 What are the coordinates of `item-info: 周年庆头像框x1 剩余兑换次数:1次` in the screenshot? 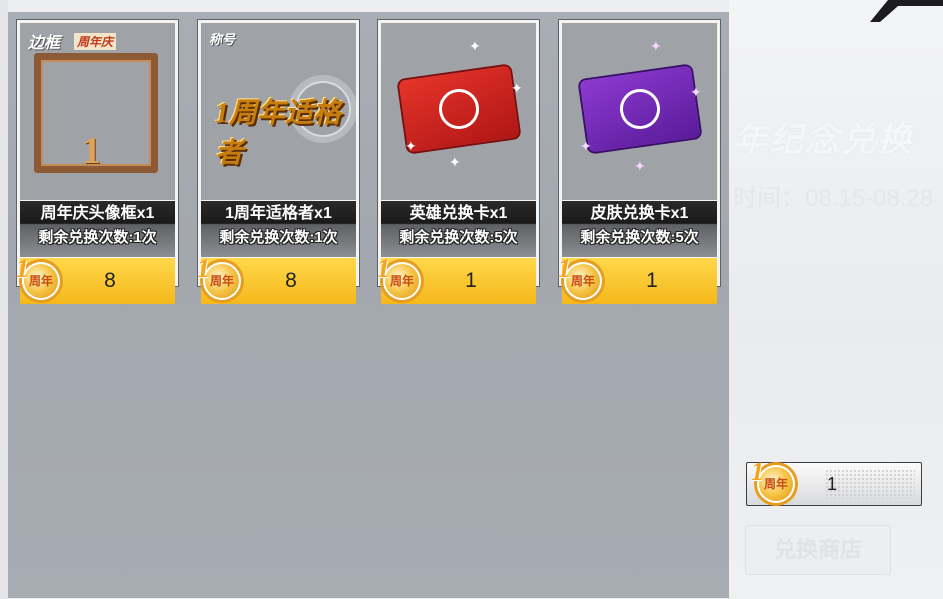 It's located at (97, 229).